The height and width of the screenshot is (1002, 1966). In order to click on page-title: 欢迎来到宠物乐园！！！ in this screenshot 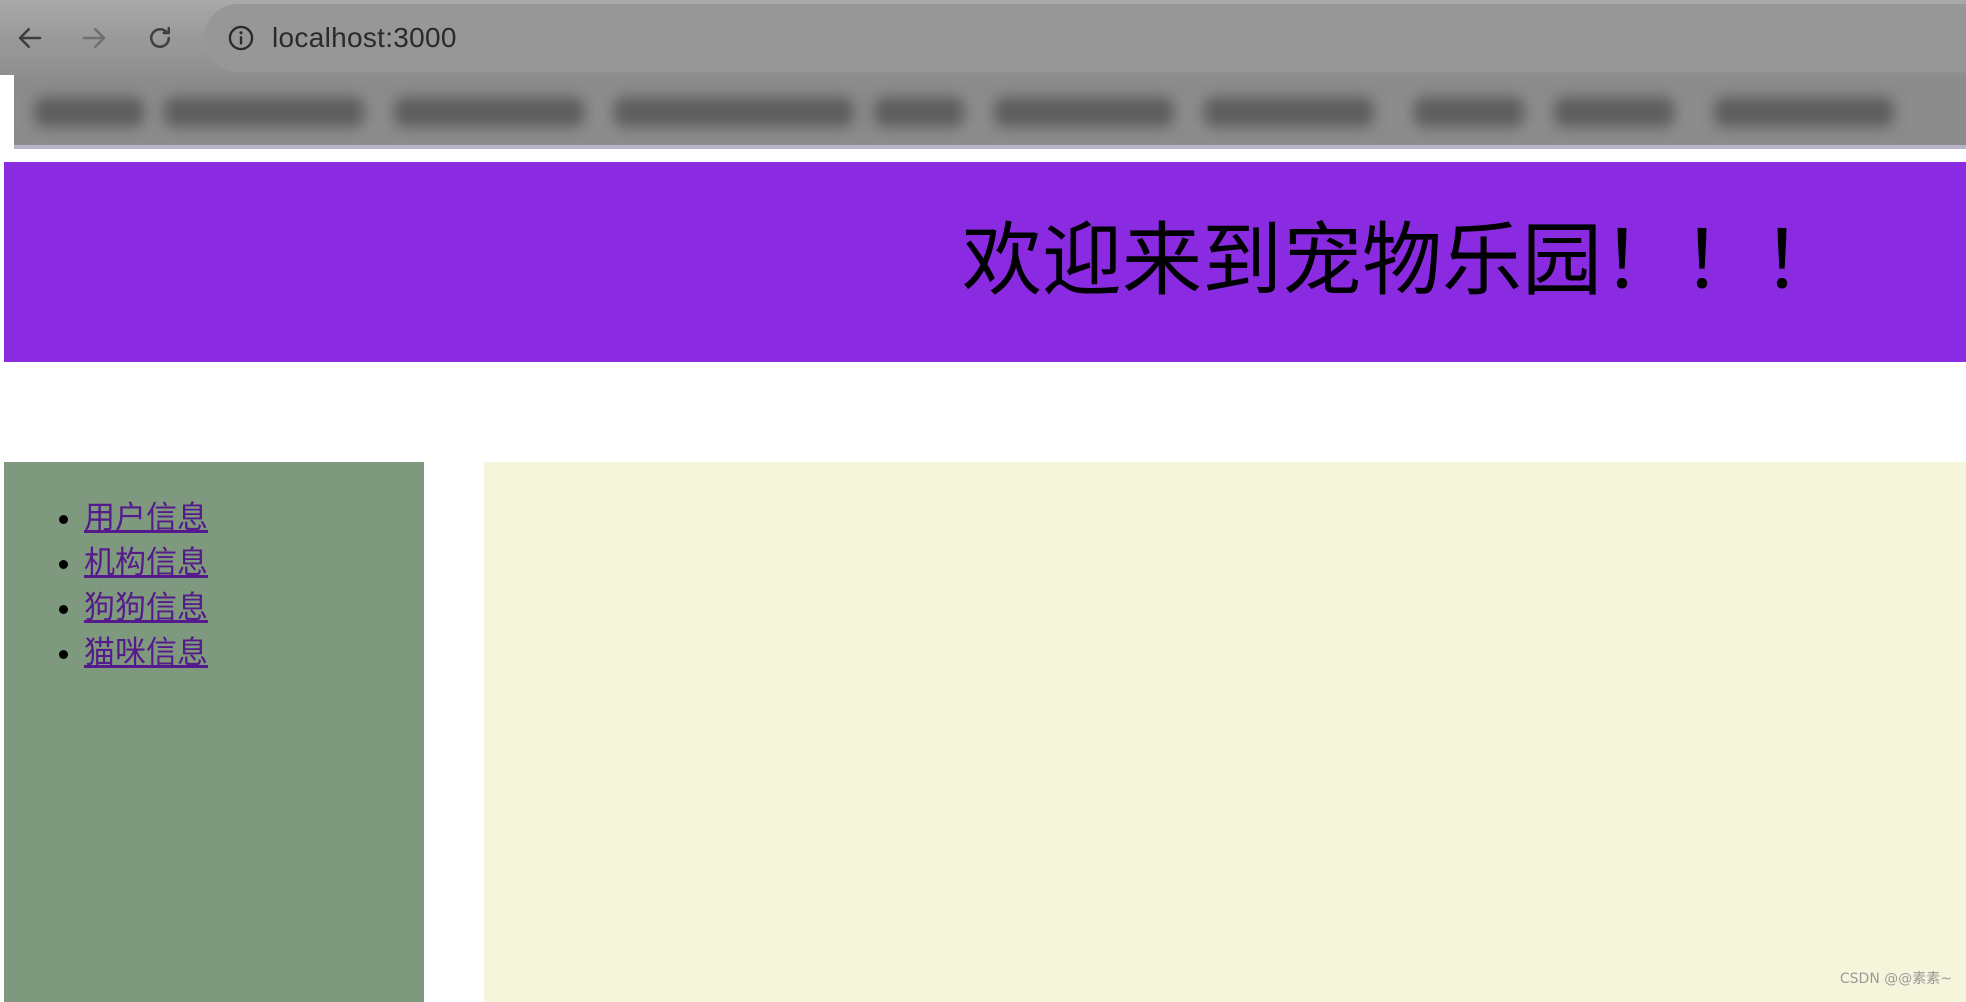, I will do `click(1402, 260)`.